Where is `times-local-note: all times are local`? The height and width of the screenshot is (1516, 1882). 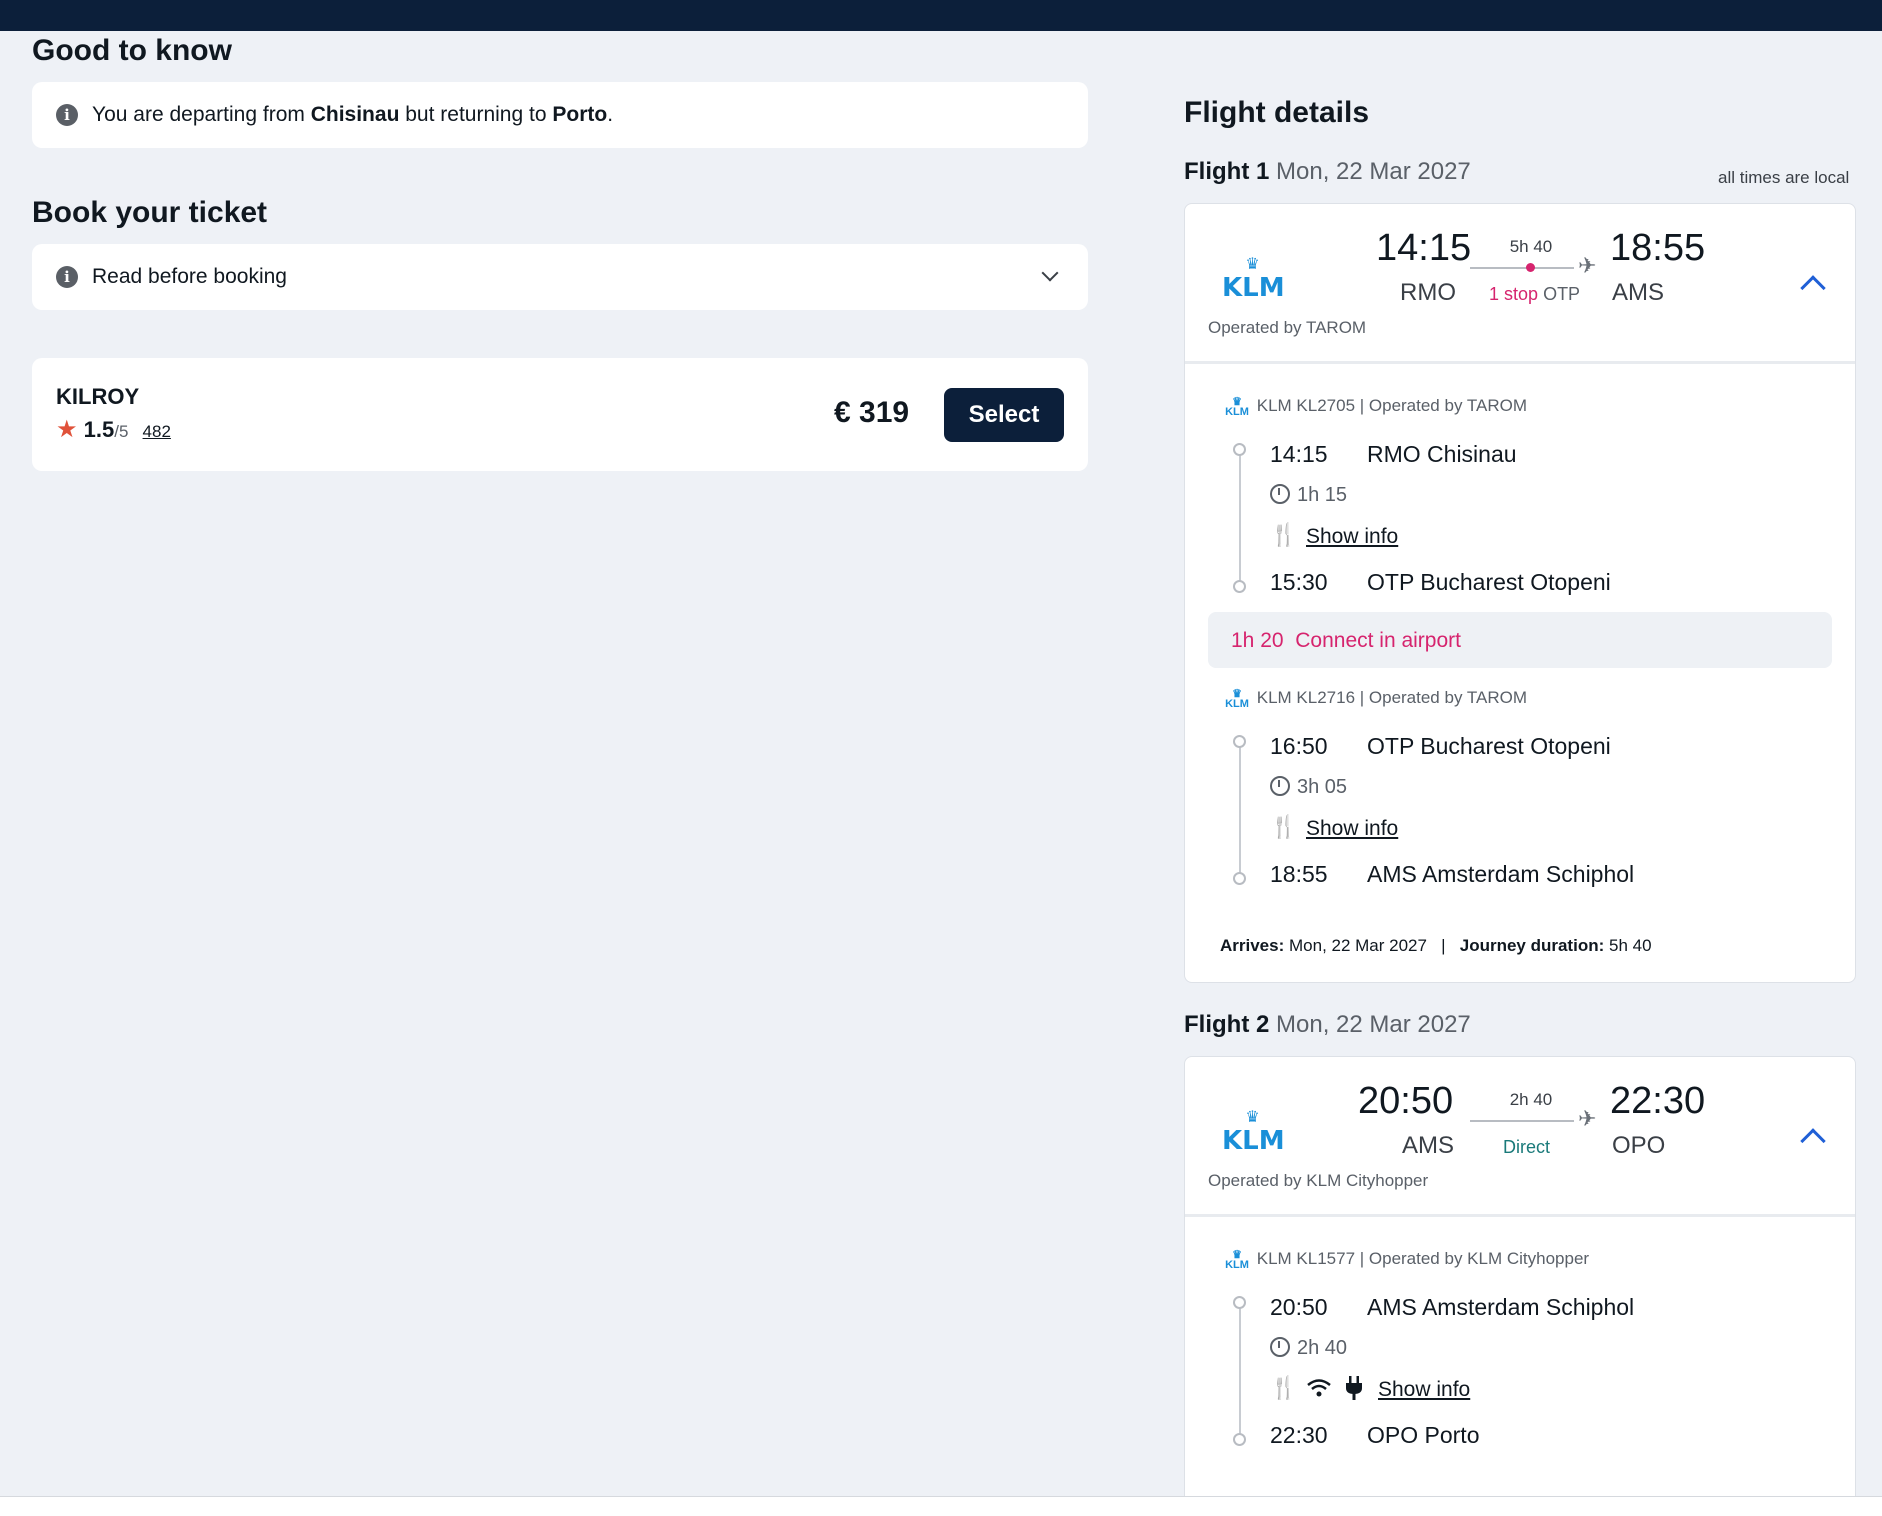
times-local-note: all times are local is located at coordinates (1784, 177).